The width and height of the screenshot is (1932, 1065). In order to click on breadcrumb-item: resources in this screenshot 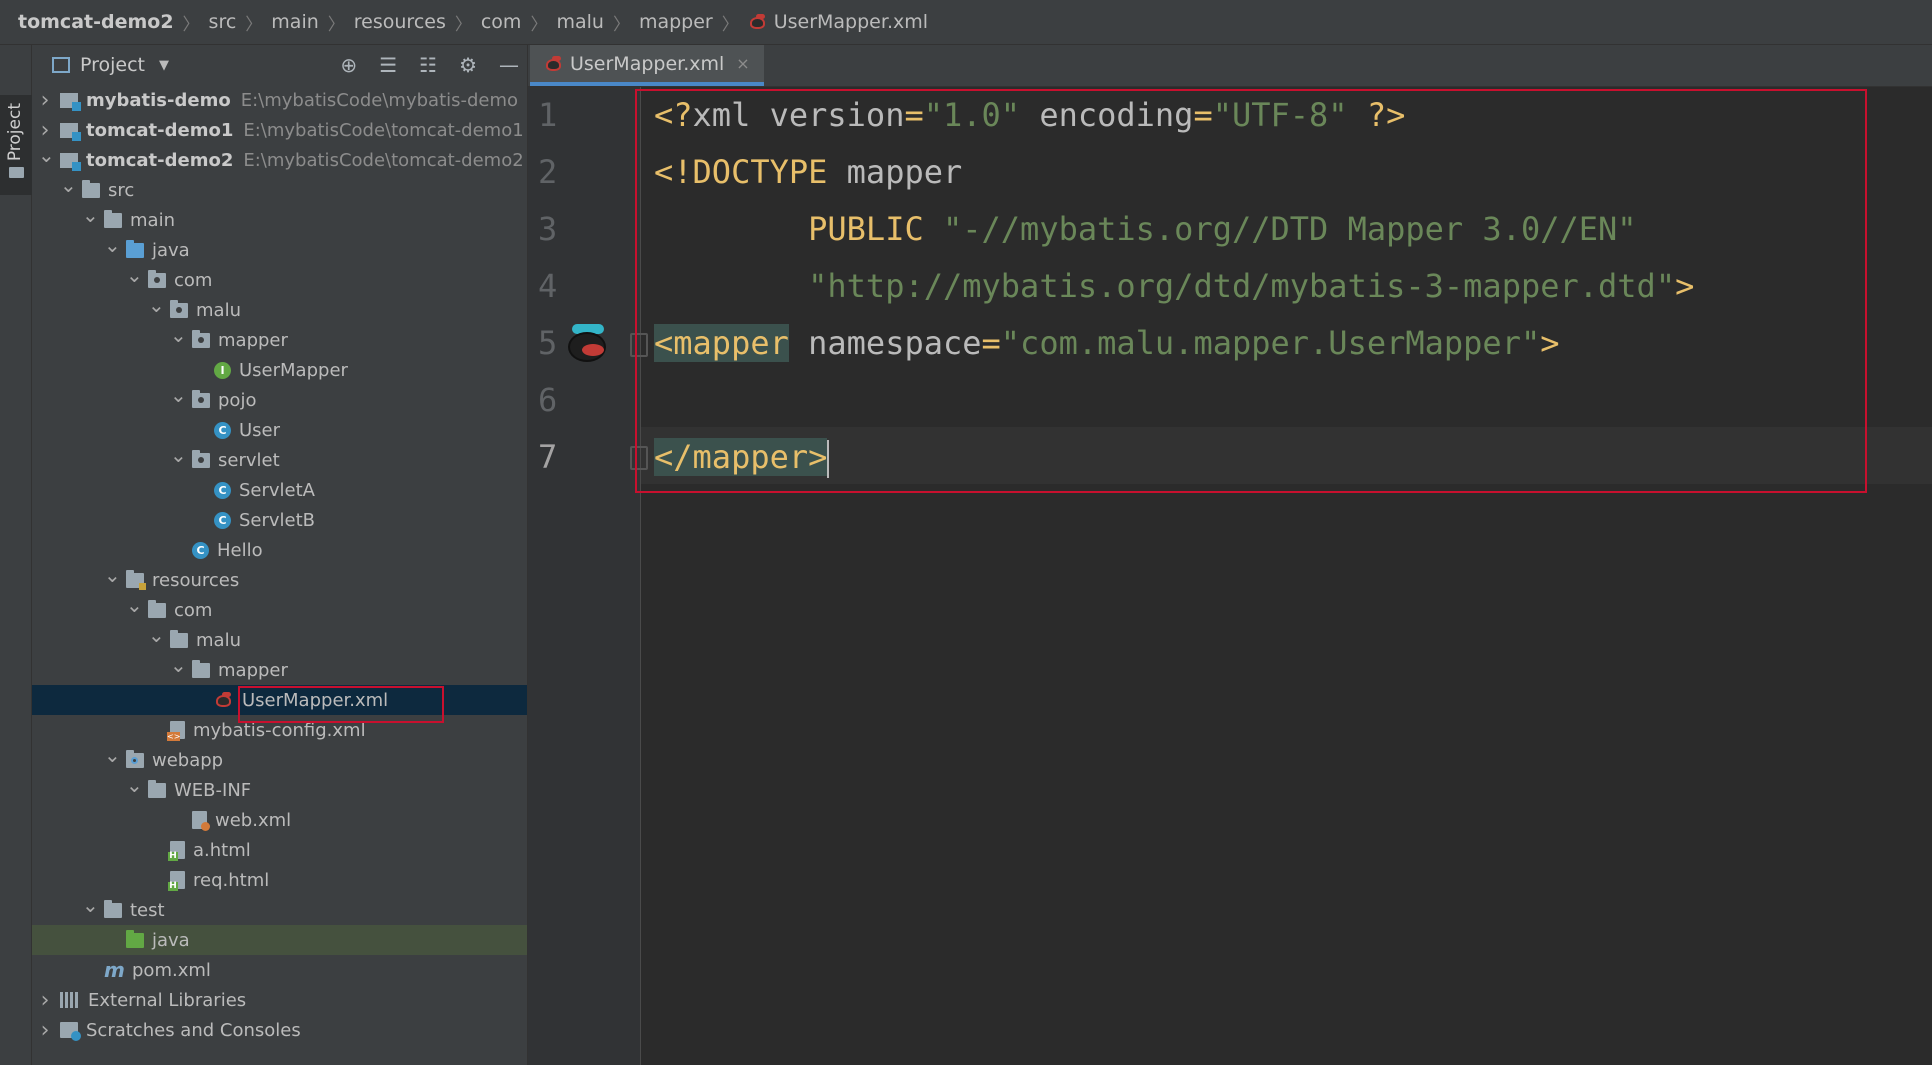, I will do `click(400, 22)`.